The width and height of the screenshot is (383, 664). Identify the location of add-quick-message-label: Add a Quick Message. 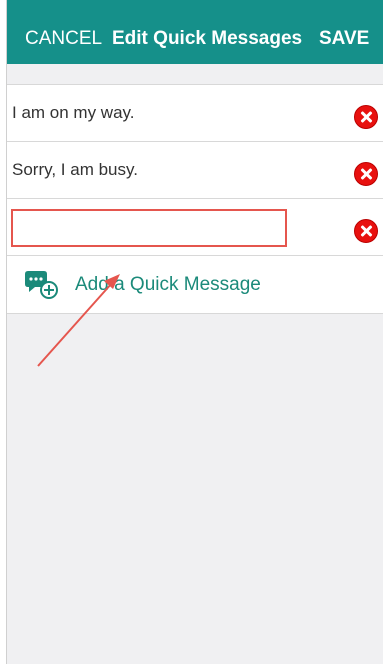
(168, 284).